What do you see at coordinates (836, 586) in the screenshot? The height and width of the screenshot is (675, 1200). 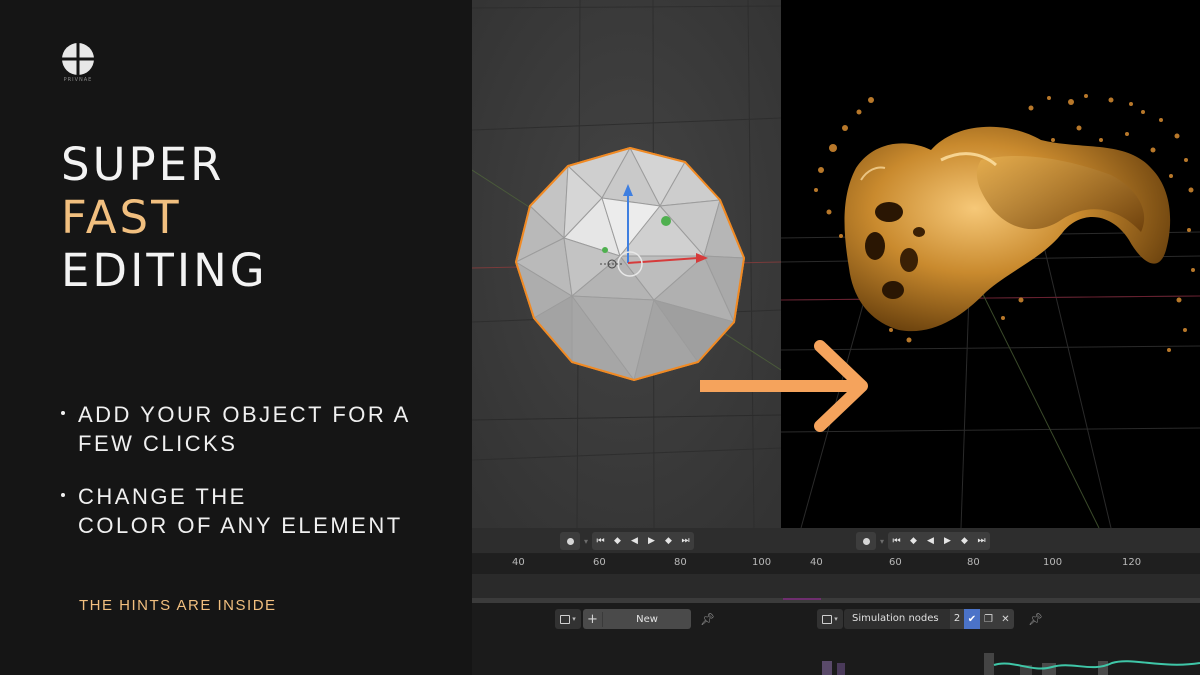 I see `keyframe-track` at bounding box center [836, 586].